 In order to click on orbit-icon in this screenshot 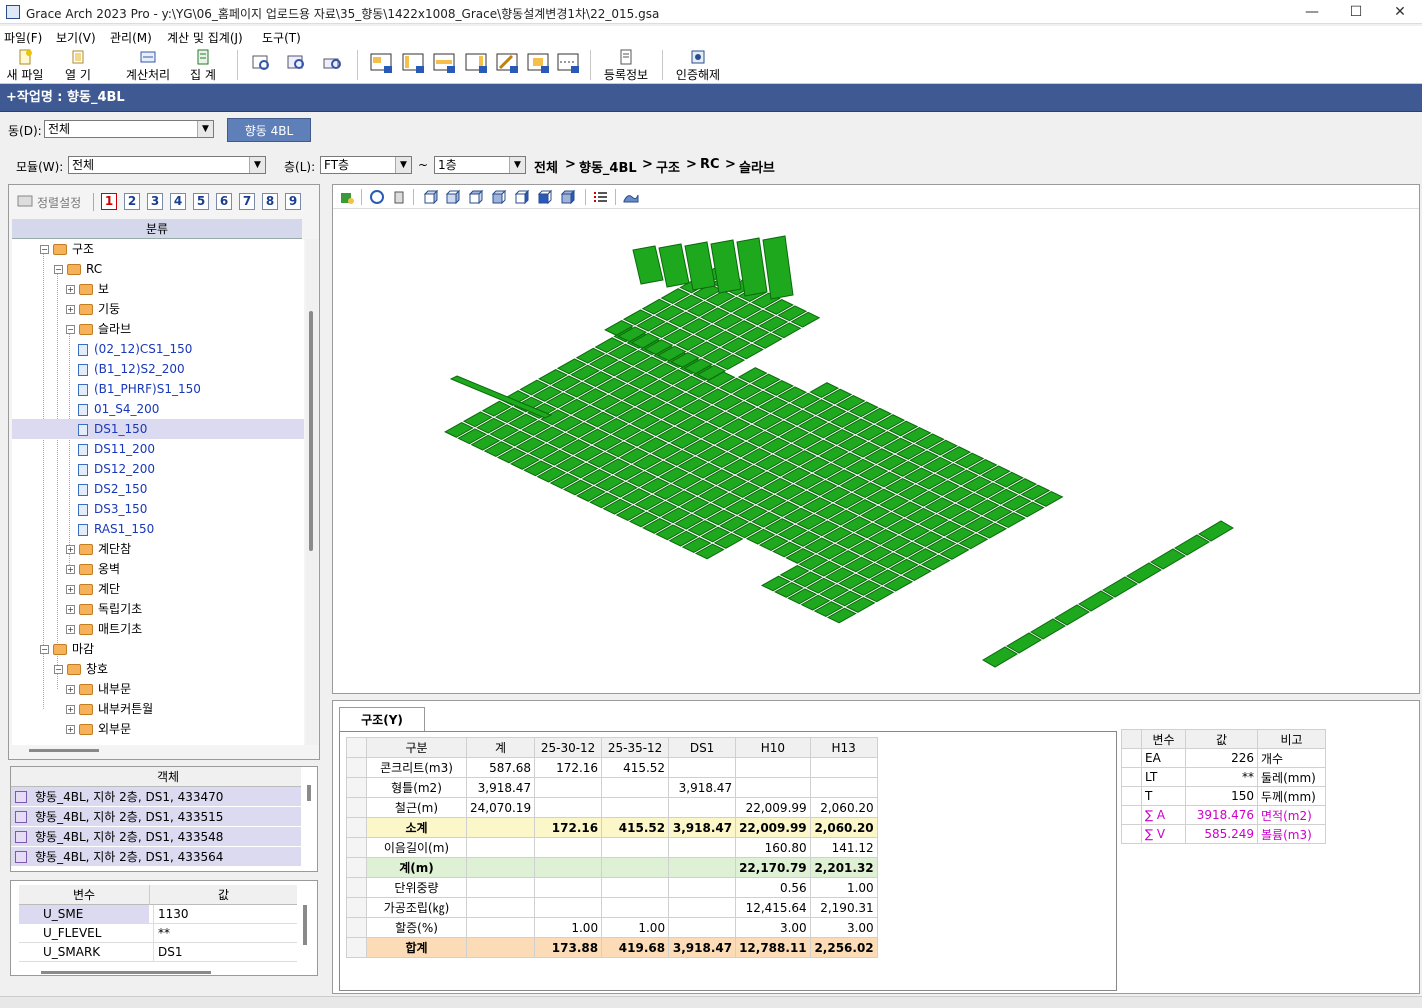, I will do `click(377, 197)`.